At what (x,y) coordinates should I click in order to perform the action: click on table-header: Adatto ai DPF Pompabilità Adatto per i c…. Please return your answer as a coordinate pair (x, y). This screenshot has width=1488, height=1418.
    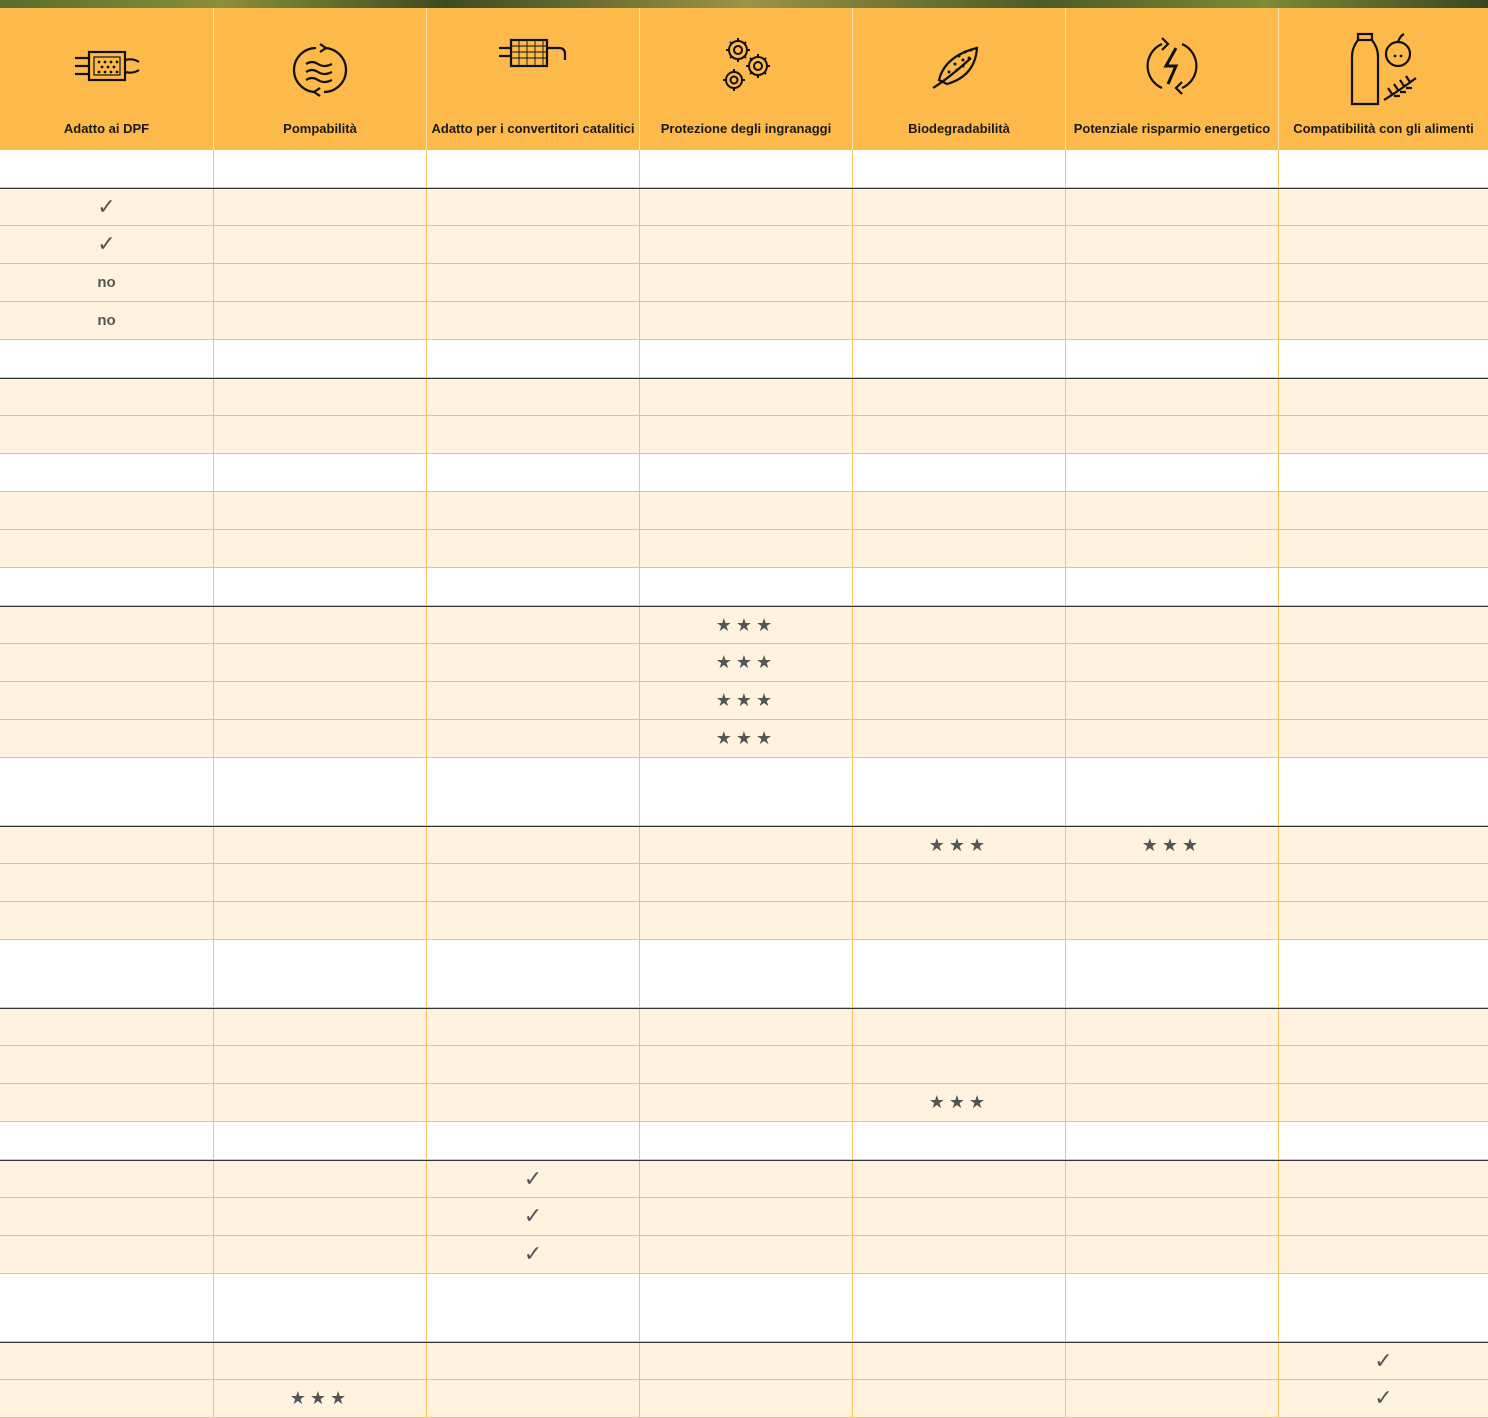
    Looking at the image, I should click on (744, 79).